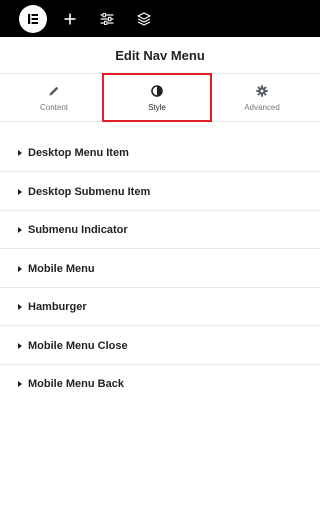  What do you see at coordinates (157, 107) in the screenshot?
I see `tab-label: Style` at bounding box center [157, 107].